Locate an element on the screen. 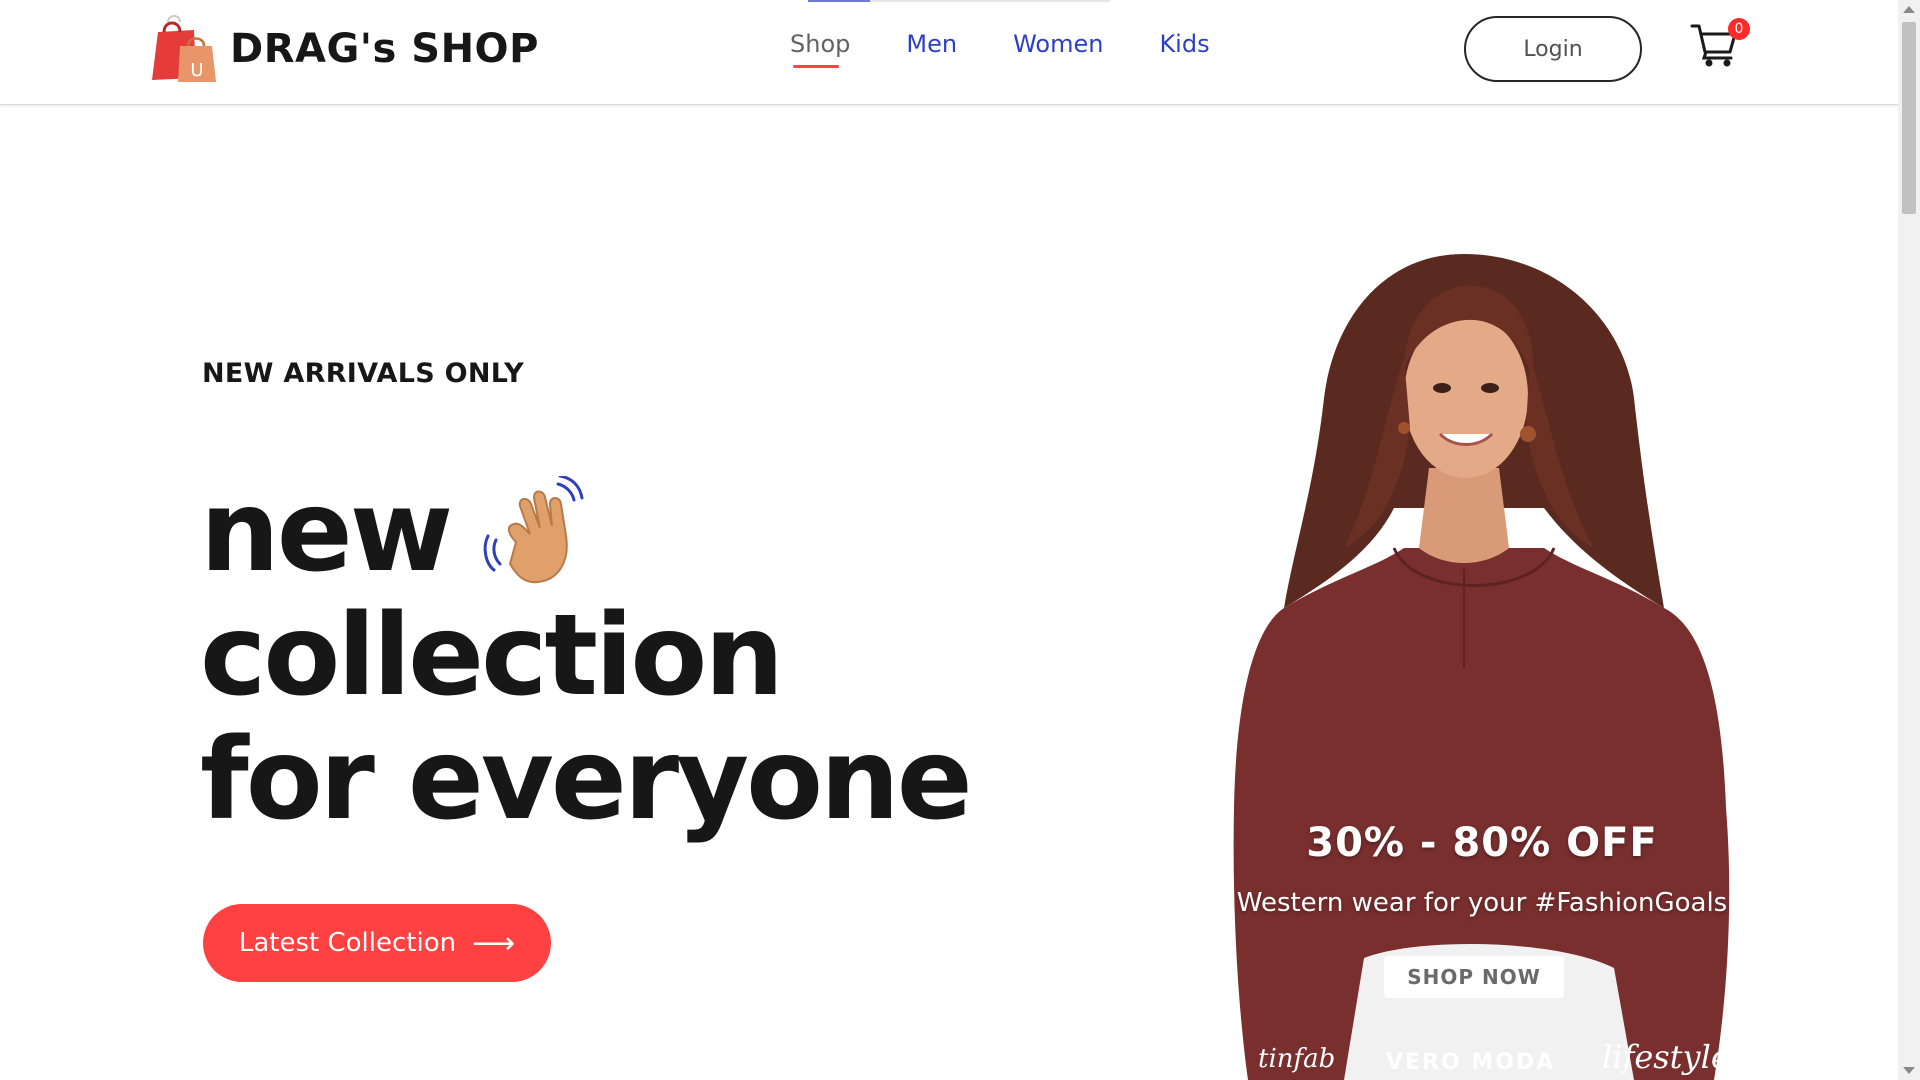  nav-item-shop: Shop is located at coordinates (820, 49).